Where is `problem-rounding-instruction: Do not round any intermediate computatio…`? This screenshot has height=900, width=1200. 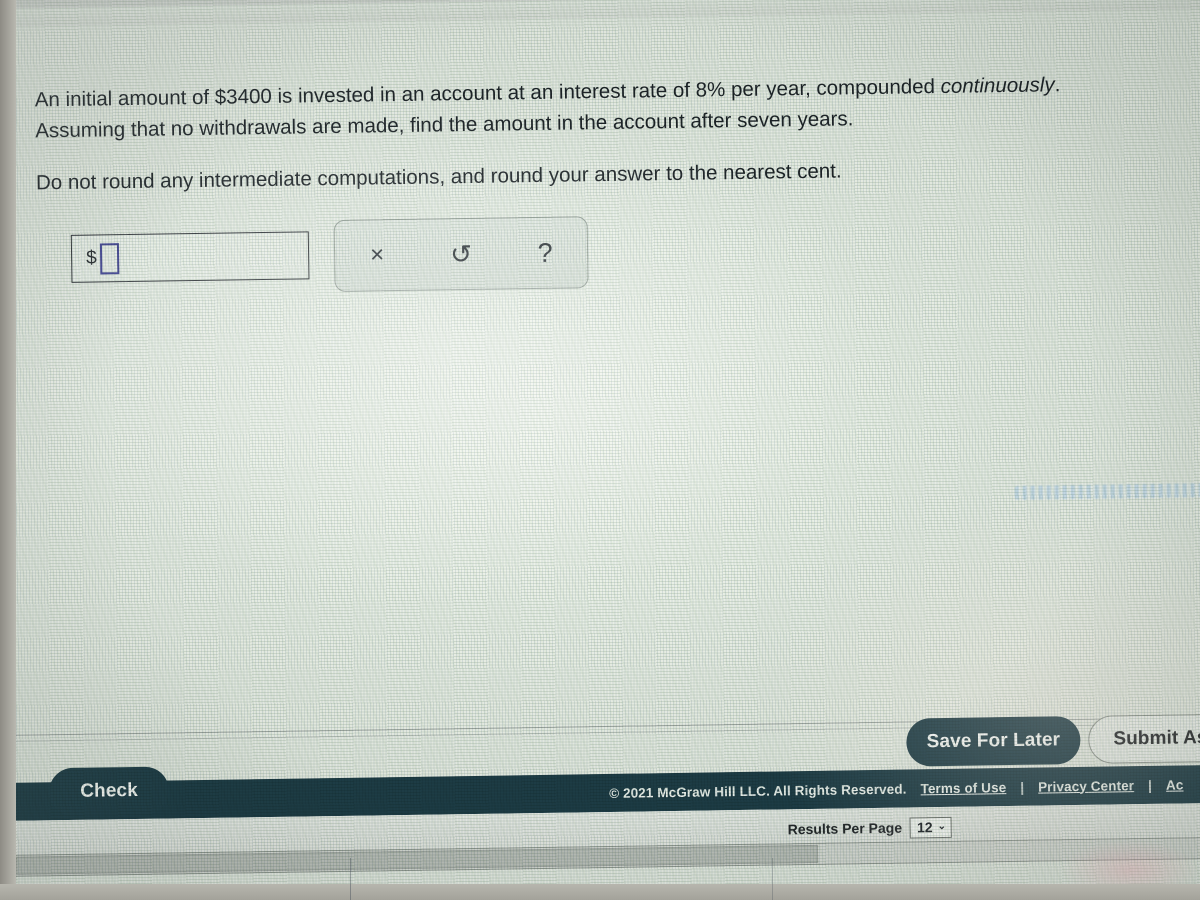
problem-rounding-instruction: Do not round any intermediate computatio… is located at coordinates (438, 177).